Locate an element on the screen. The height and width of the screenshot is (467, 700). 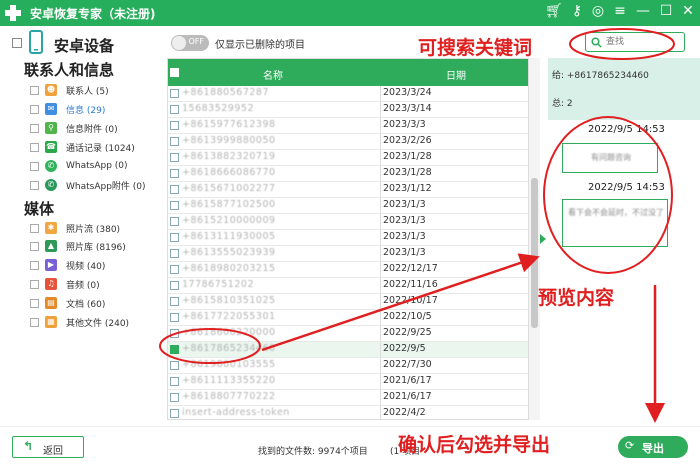
table-row: +8611113355220 2021/6/17 is located at coordinates (348, 382).